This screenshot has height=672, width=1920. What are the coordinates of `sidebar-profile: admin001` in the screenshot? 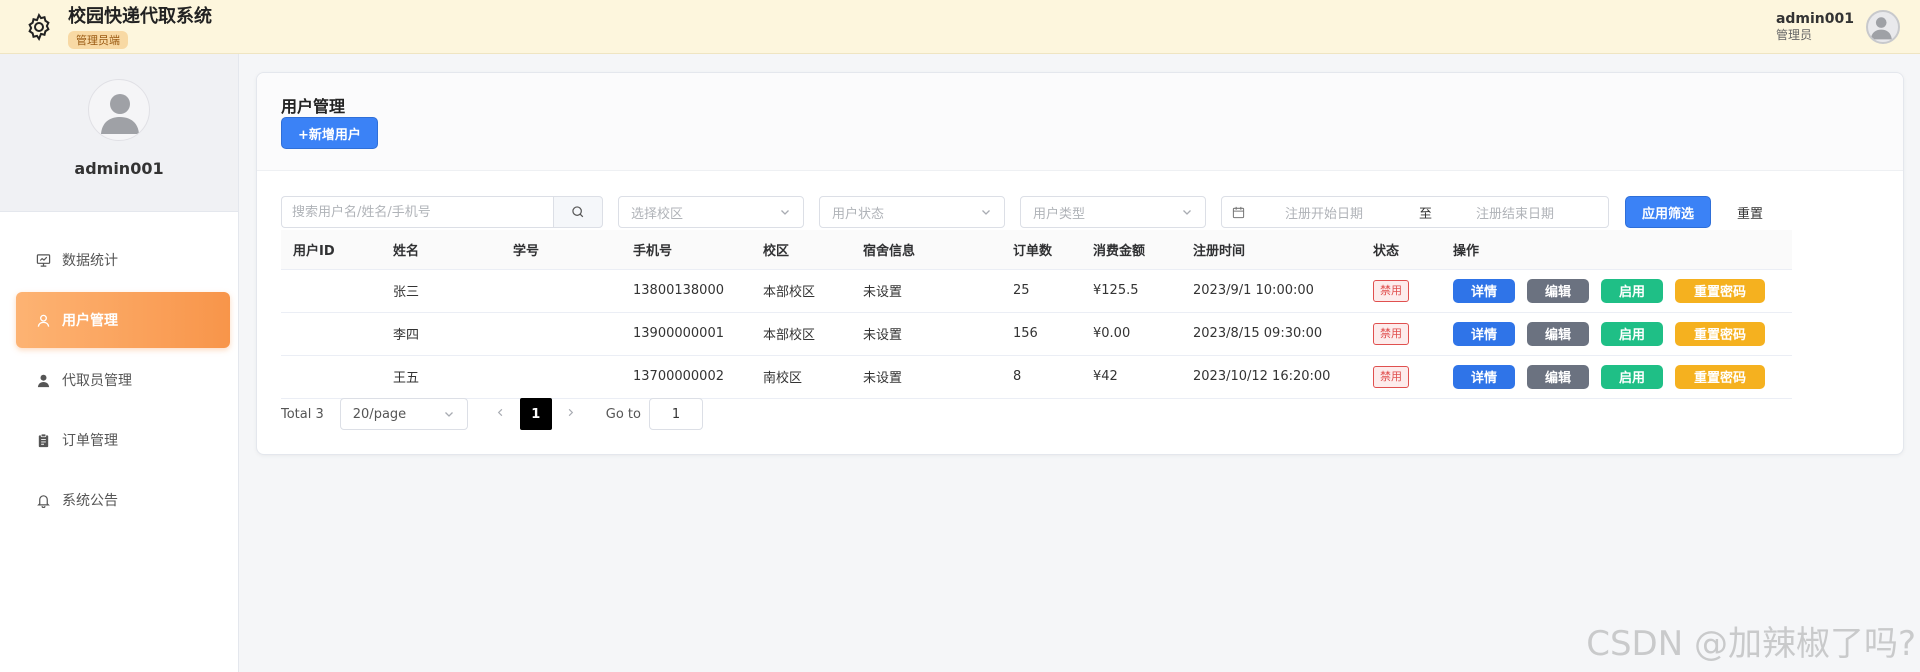 It's located at (119, 133).